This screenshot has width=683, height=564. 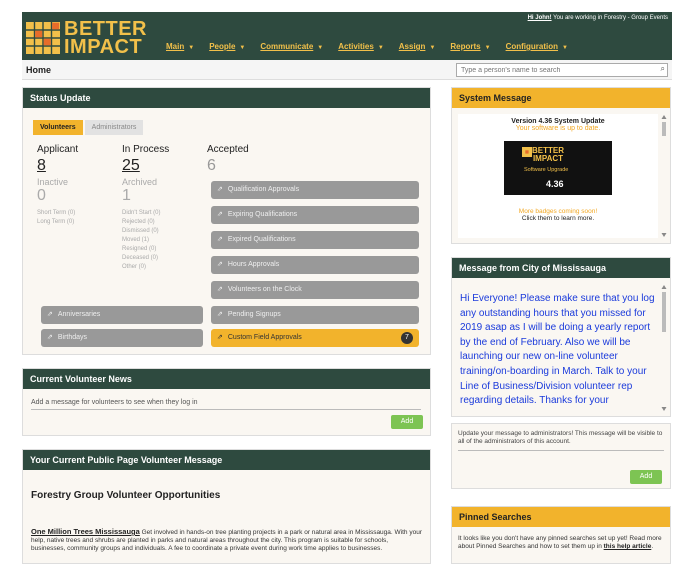 I want to click on badge-software-upgrade-text: Software Upgrade, so click(x=546, y=170).